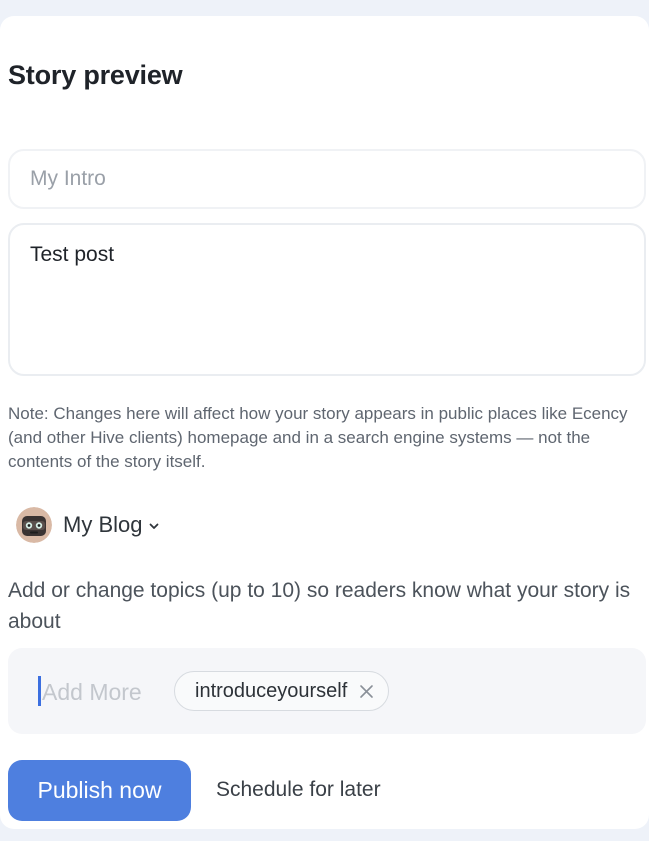 Image resolution: width=649 pixels, height=841 pixels. Describe the element at coordinates (34, 525) in the screenshot. I see `avatar` at that location.